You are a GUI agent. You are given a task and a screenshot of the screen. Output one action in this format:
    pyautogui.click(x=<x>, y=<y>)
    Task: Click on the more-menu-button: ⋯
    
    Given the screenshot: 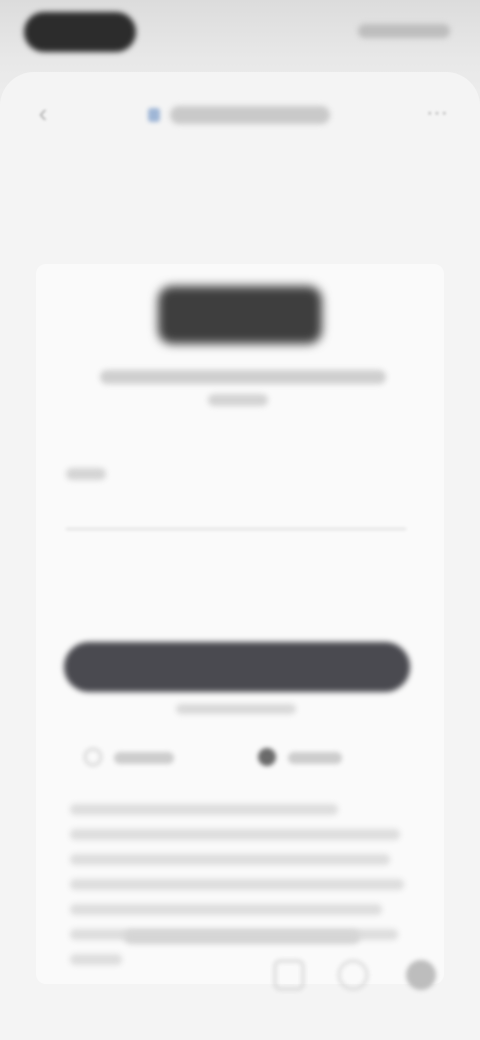 What is the action you would take?
    pyautogui.click(x=437, y=113)
    